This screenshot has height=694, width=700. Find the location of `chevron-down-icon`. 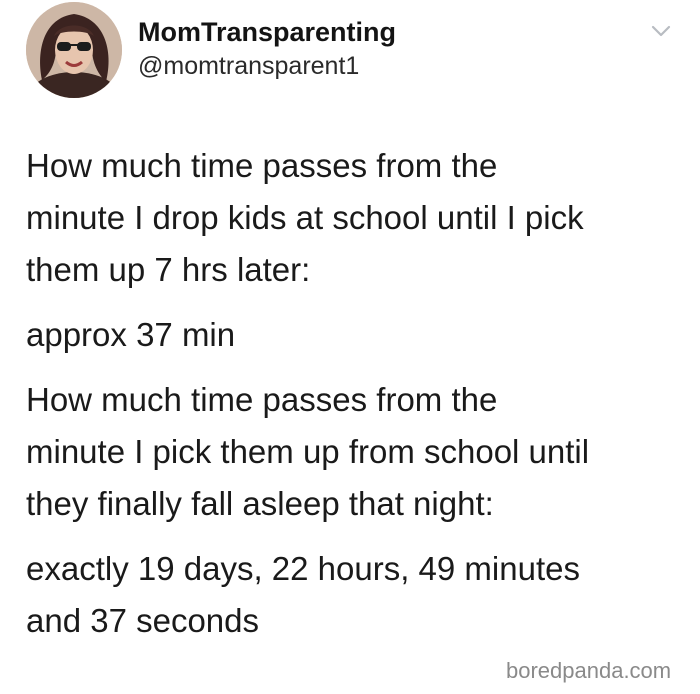

chevron-down-icon is located at coordinates (661, 31).